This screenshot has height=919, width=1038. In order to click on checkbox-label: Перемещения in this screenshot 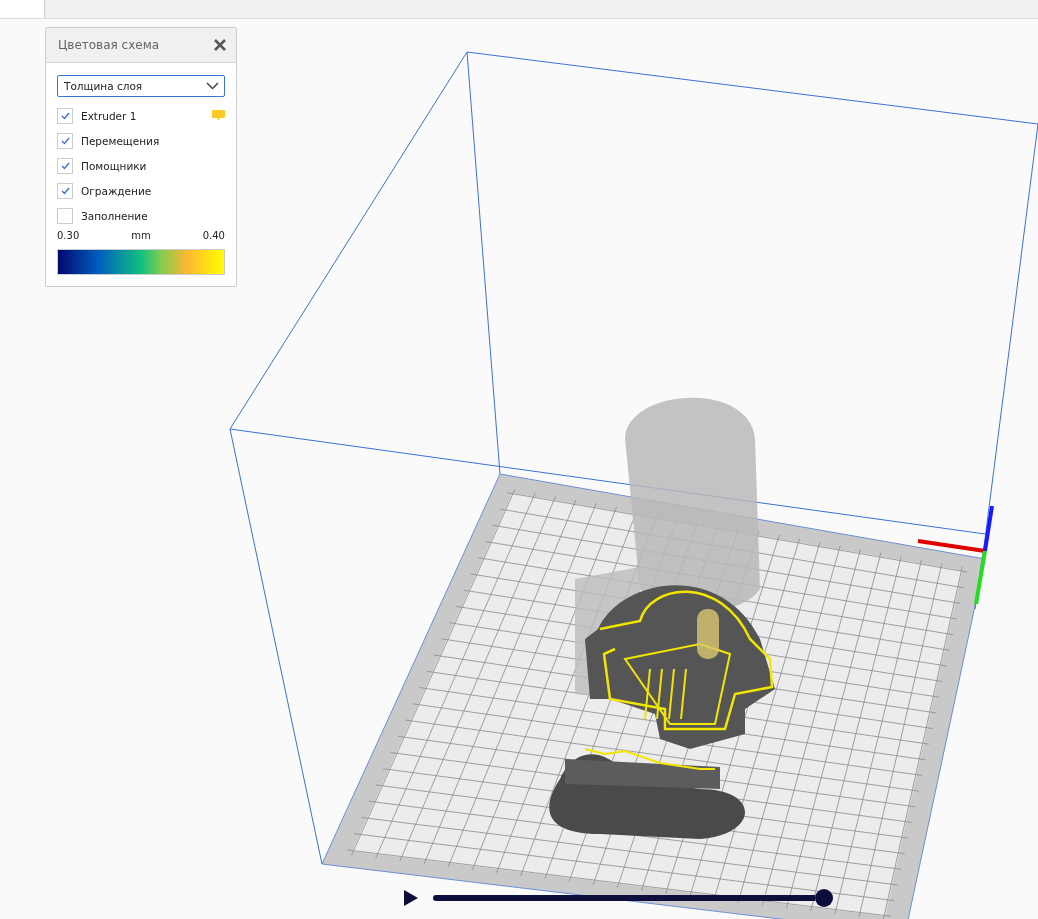, I will do `click(121, 140)`.